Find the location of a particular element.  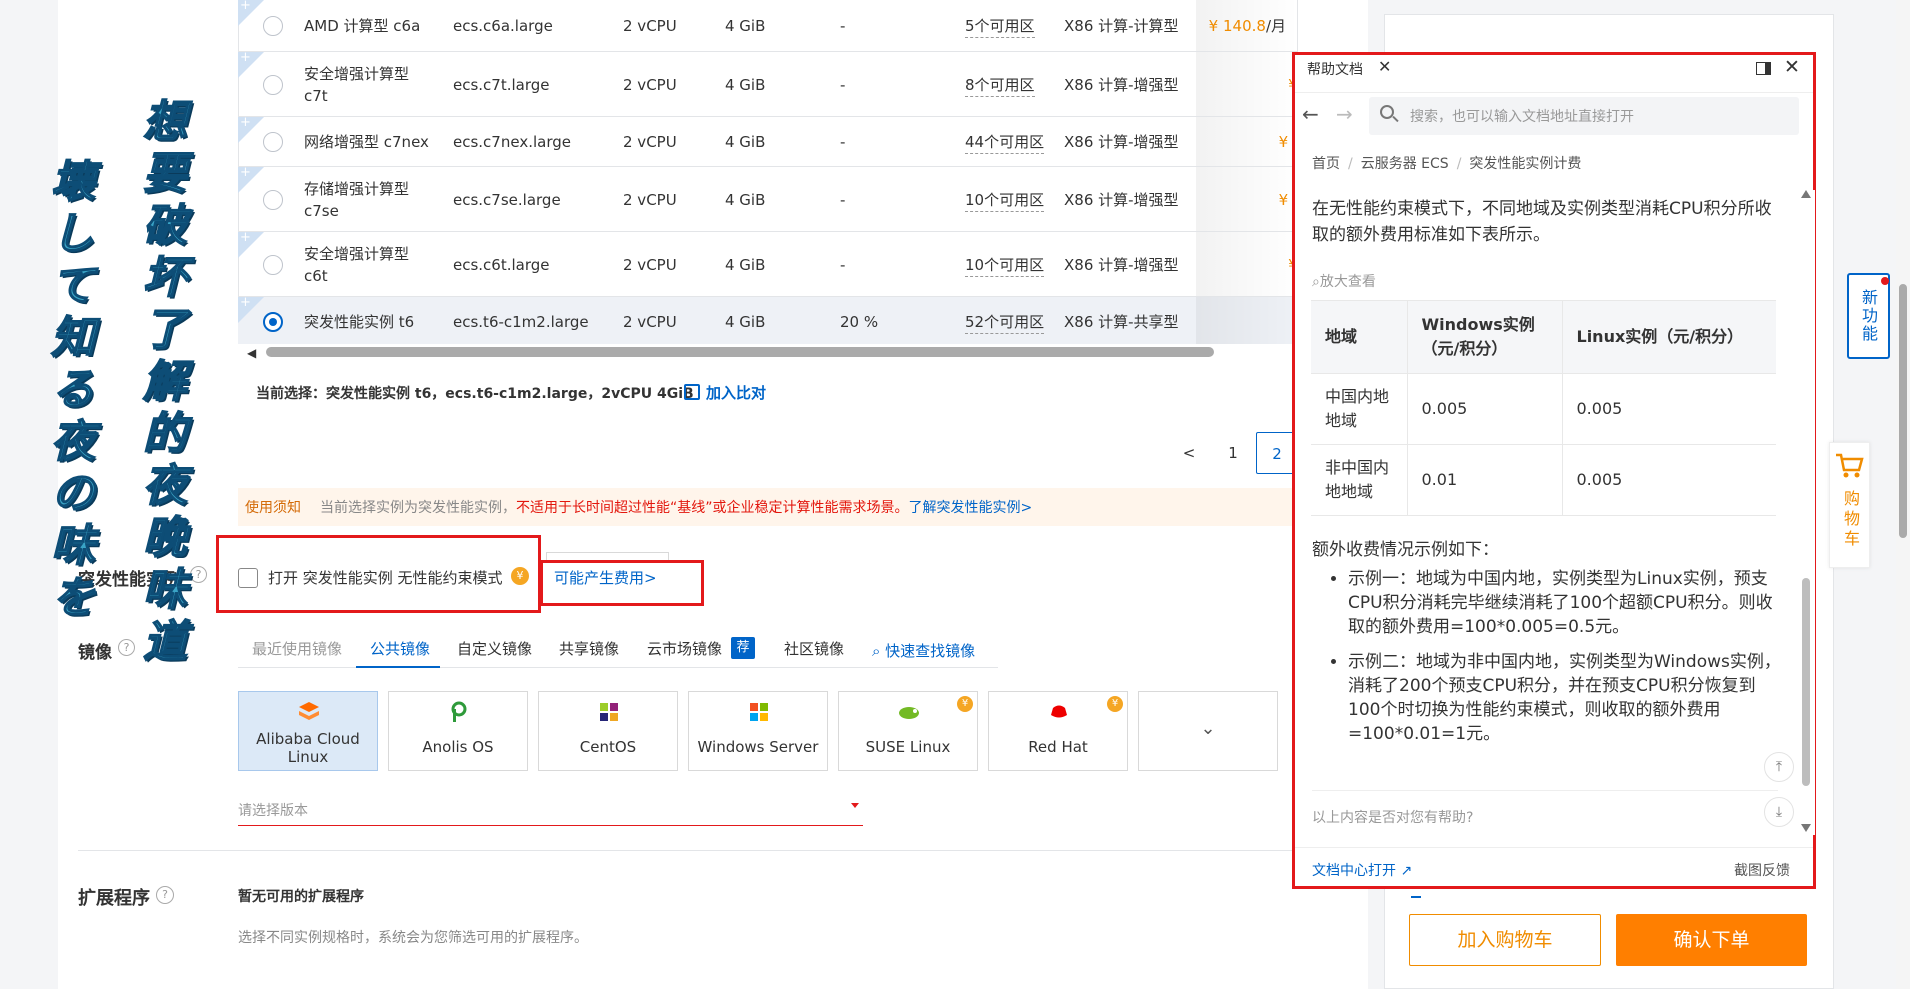

table-scrollbar-thumb is located at coordinates (740, 352).